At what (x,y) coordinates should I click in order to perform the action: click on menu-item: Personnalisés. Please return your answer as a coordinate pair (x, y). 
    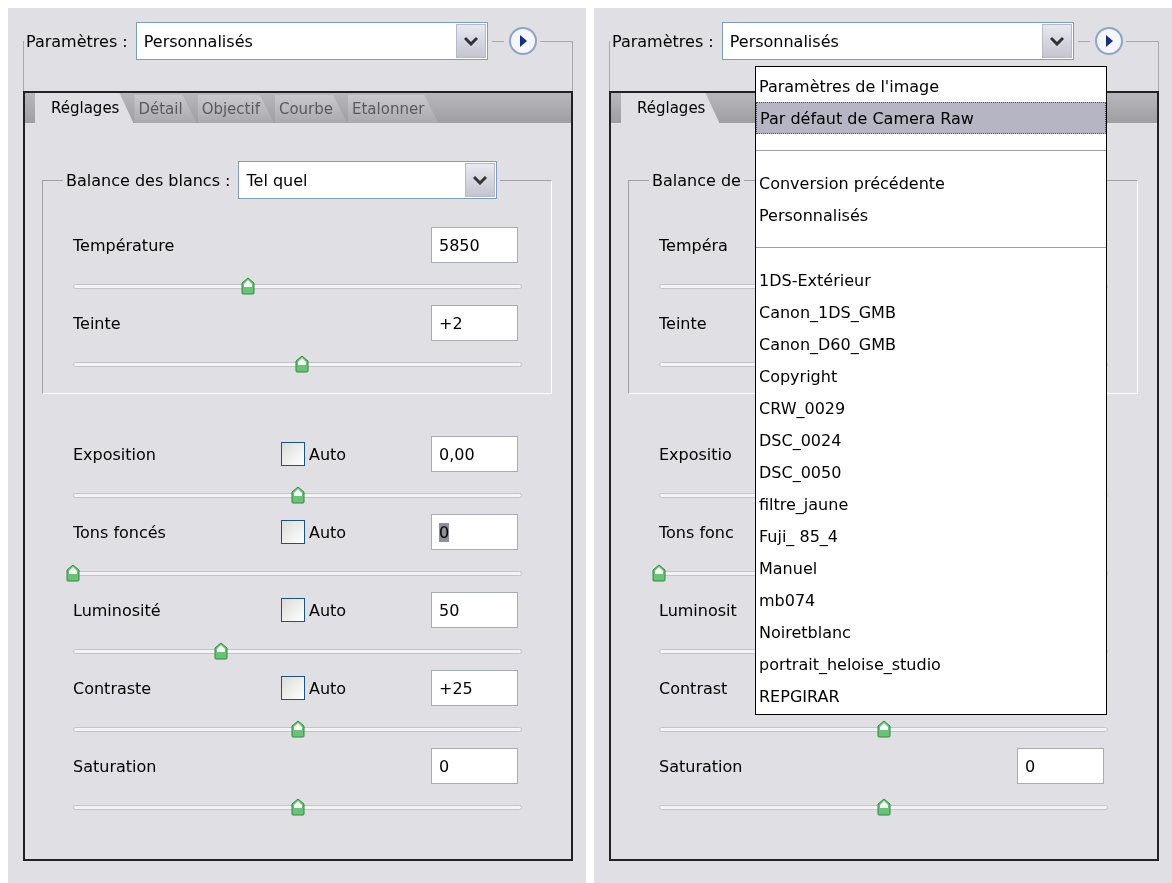
    Looking at the image, I should click on (931, 215).